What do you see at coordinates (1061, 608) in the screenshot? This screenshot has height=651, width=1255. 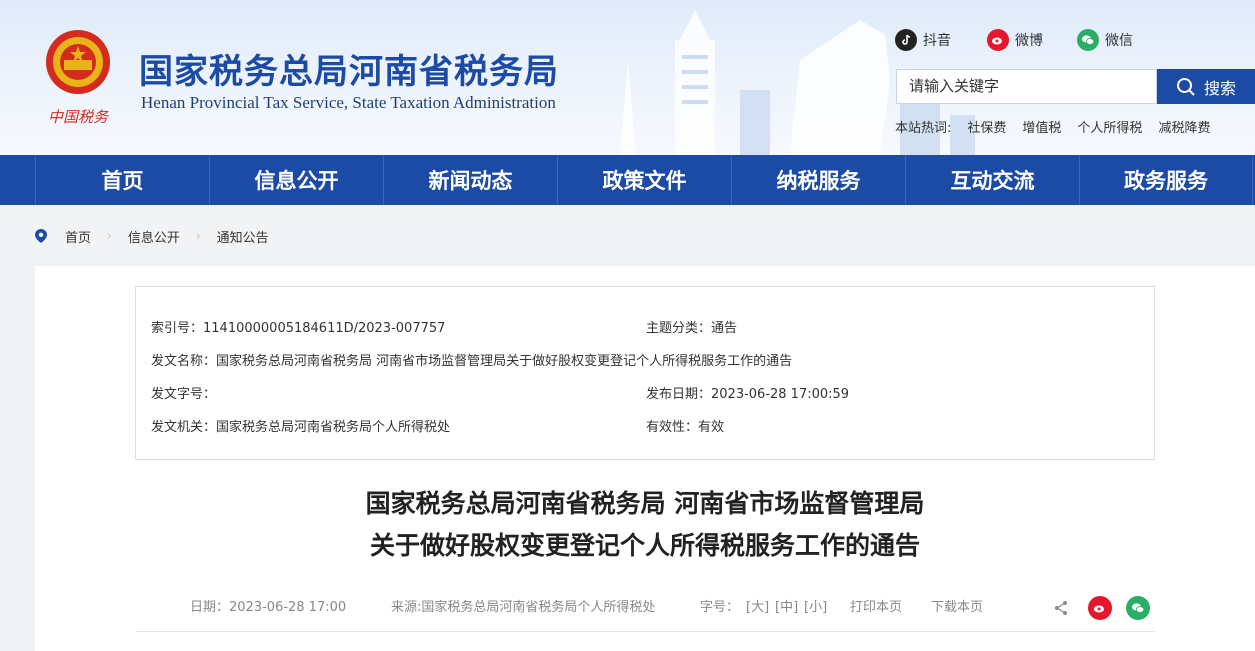 I see `share-icon` at bounding box center [1061, 608].